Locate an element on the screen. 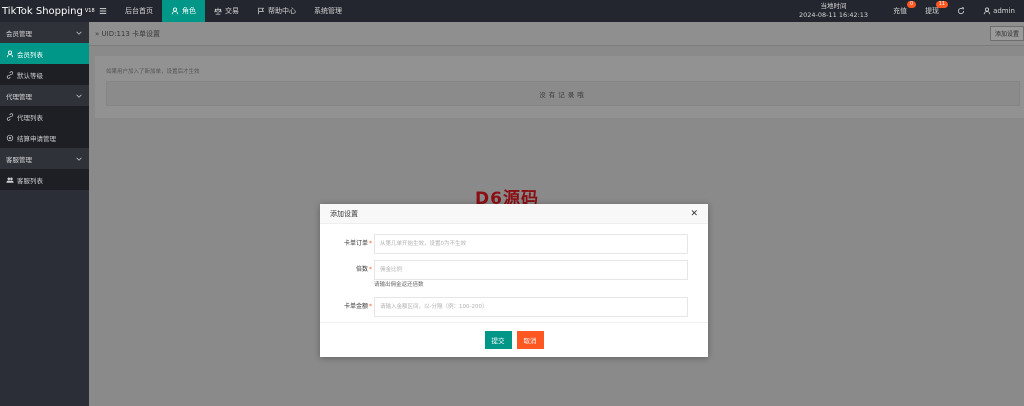 This screenshot has width=1024, height=406. recharge-button: 充值 0 is located at coordinates (900, 11).